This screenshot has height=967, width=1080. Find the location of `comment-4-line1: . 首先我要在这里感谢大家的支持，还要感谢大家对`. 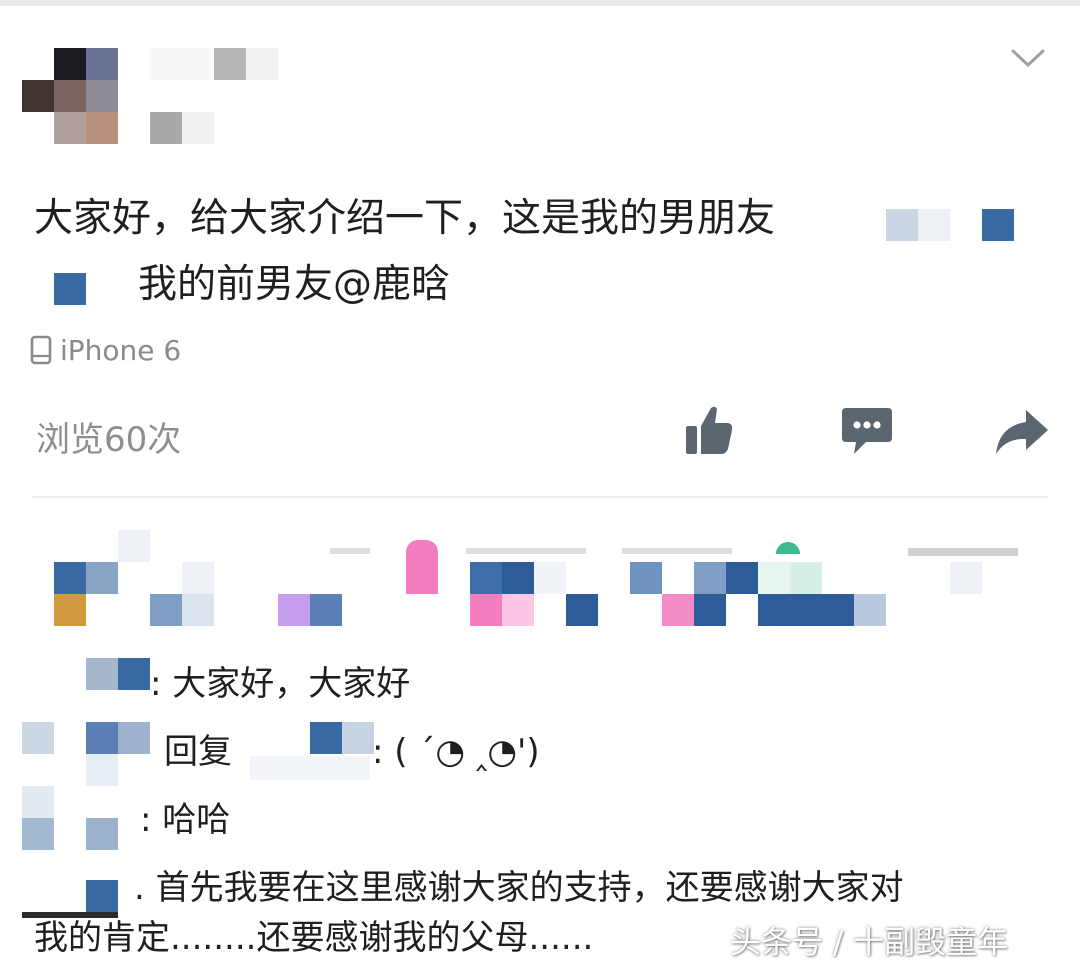

comment-4-line1: . 首先我要在这里感谢大家的支持，还要感谢大家对 is located at coordinates (519, 888).